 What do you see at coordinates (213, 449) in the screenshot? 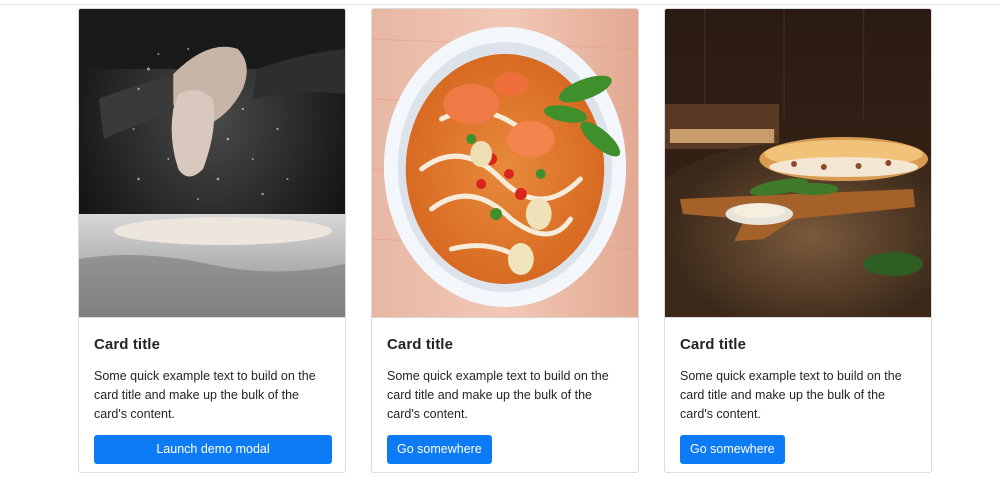
I see `launch-demo-modal-button: Launch demo modal` at bounding box center [213, 449].